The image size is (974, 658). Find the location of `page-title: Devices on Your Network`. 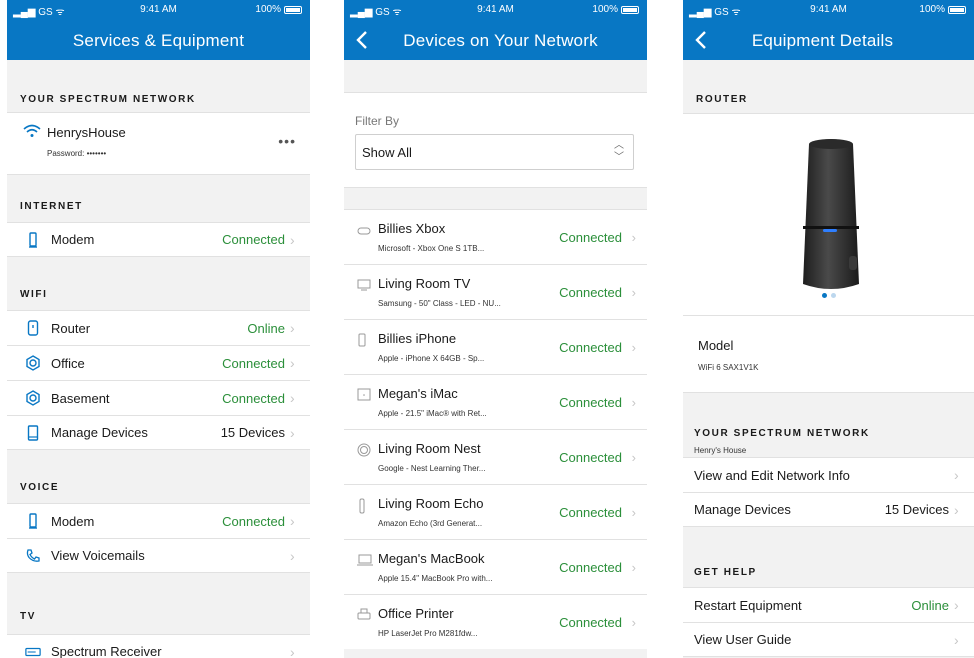

page-title: Devices on Your Network is located at coordinates (500, 40).